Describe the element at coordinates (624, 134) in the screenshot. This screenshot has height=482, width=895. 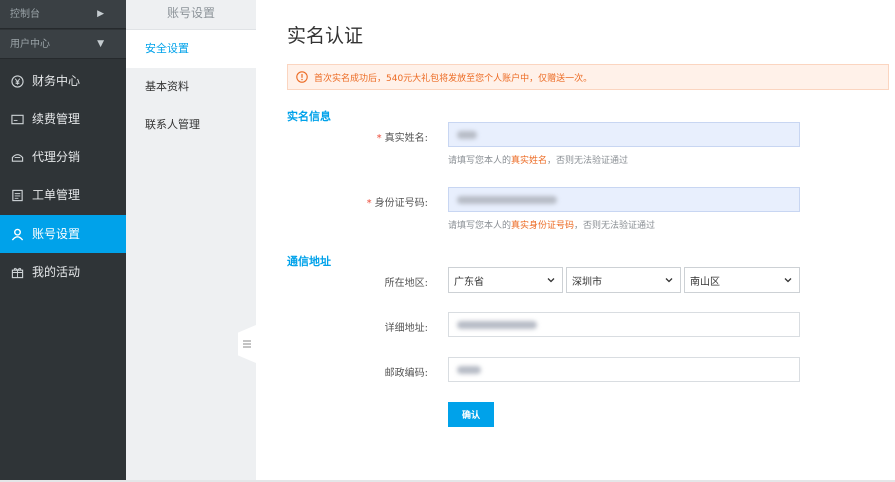
I see `real-name-input` at that location.